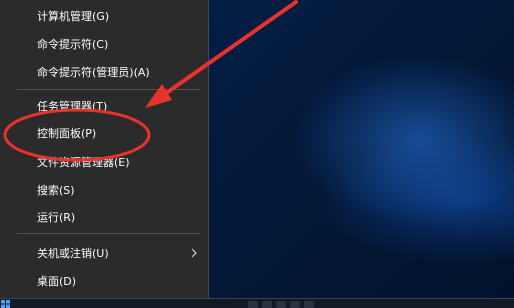 This screenshot has width=514, height=308. Describe the element at coordinates (77, 135) in the screenshot. I see `annotation-highlight-ellipse` at that location.